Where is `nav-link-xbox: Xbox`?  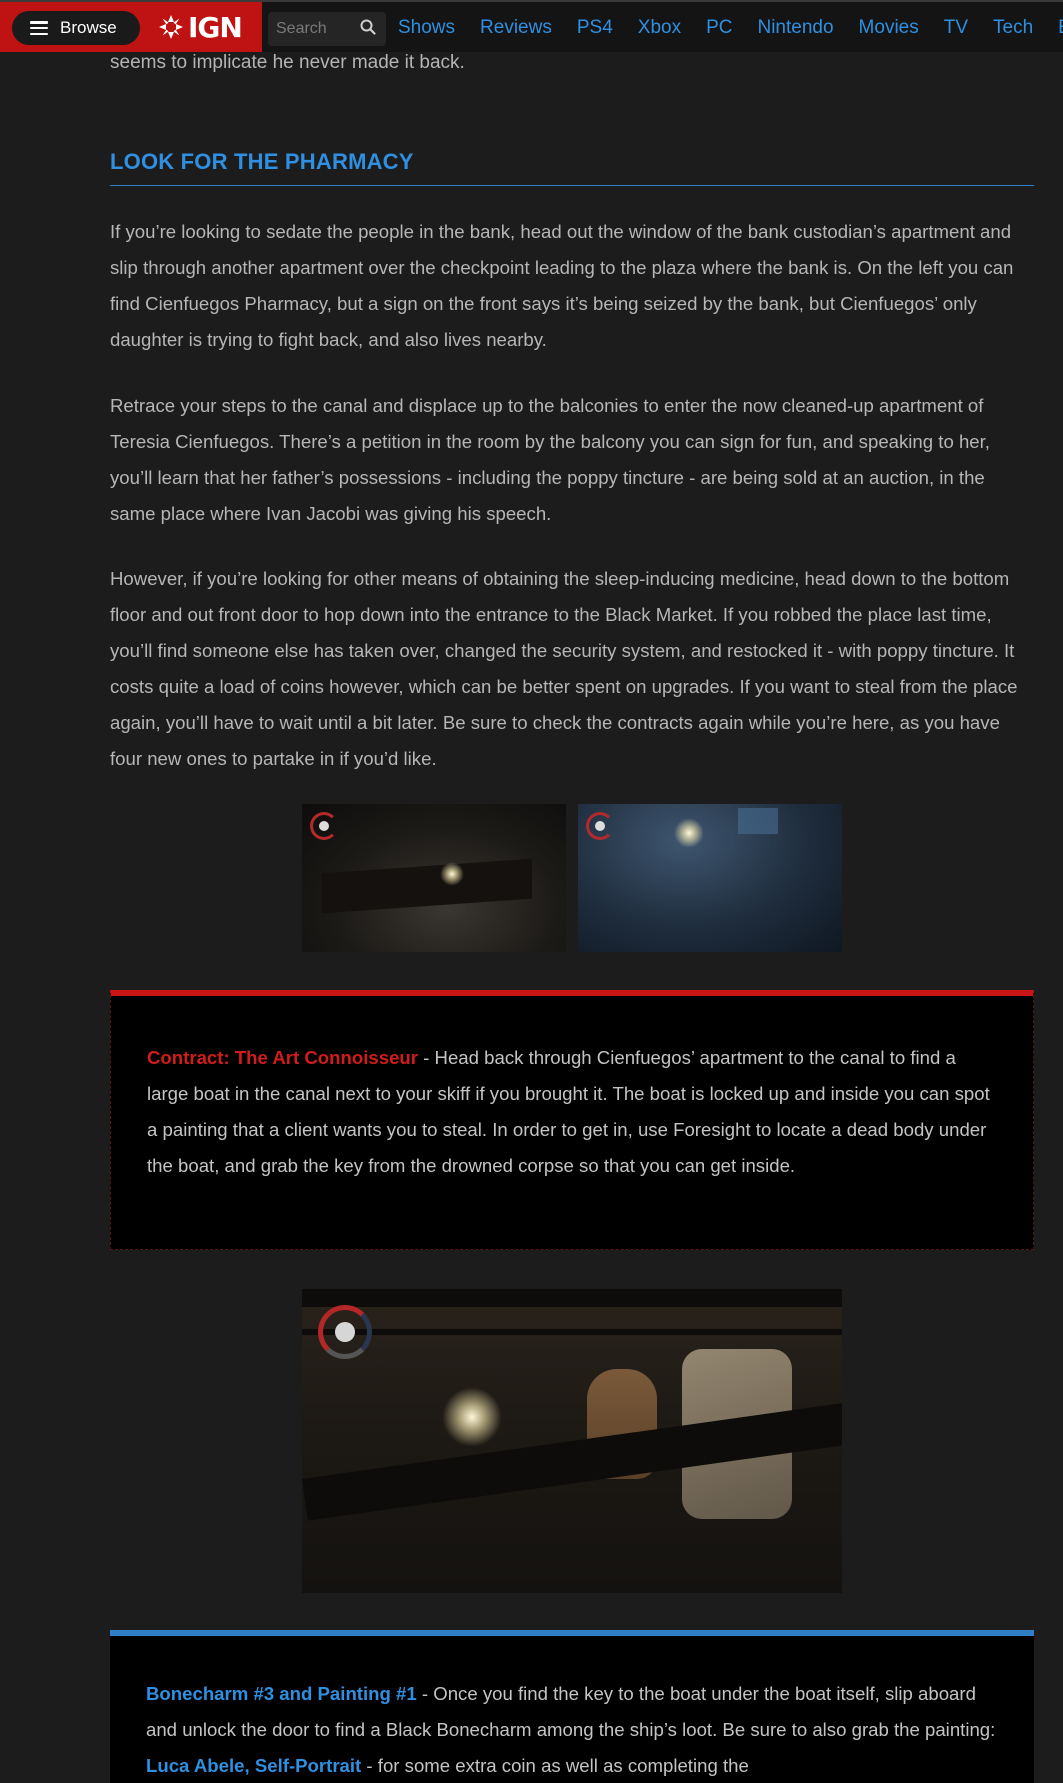
nav-link-xbox: Xbox is located at coordinates (659, 28).